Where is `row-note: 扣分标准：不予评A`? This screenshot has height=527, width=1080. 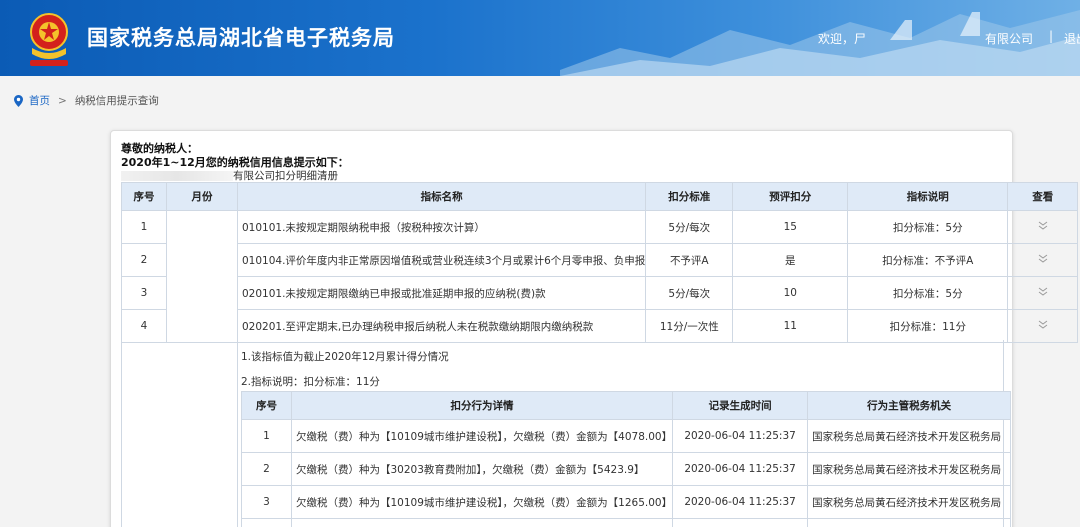 row-note: 扣分标准：不予评A is located at coordinates (928, 260).